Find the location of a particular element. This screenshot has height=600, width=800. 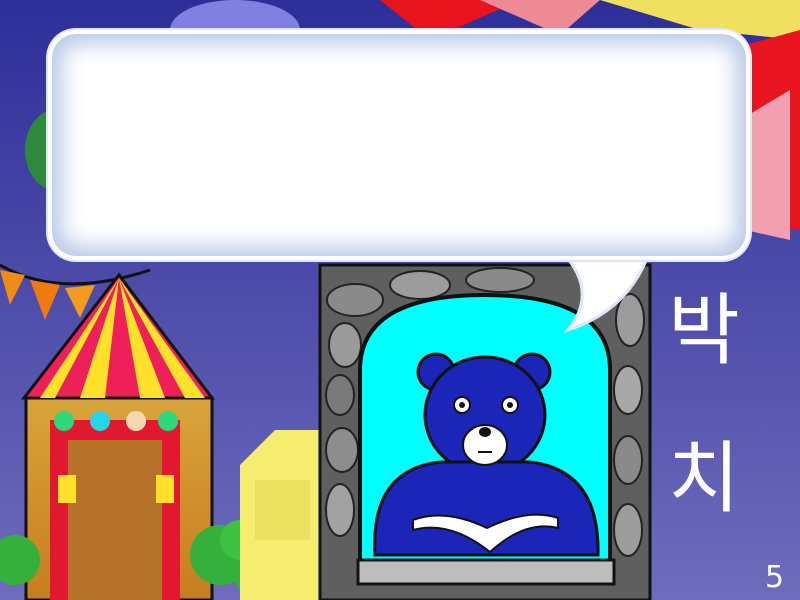

page-number: 5 is located at coordinates (775, 577).